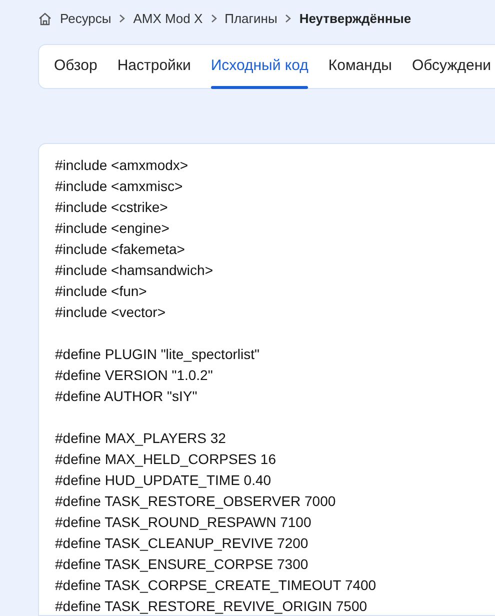  Describe the element at coordinates (141, 438) in the screenshot. I see `code-line: #define MAX_PLAYERS 32` at that location.